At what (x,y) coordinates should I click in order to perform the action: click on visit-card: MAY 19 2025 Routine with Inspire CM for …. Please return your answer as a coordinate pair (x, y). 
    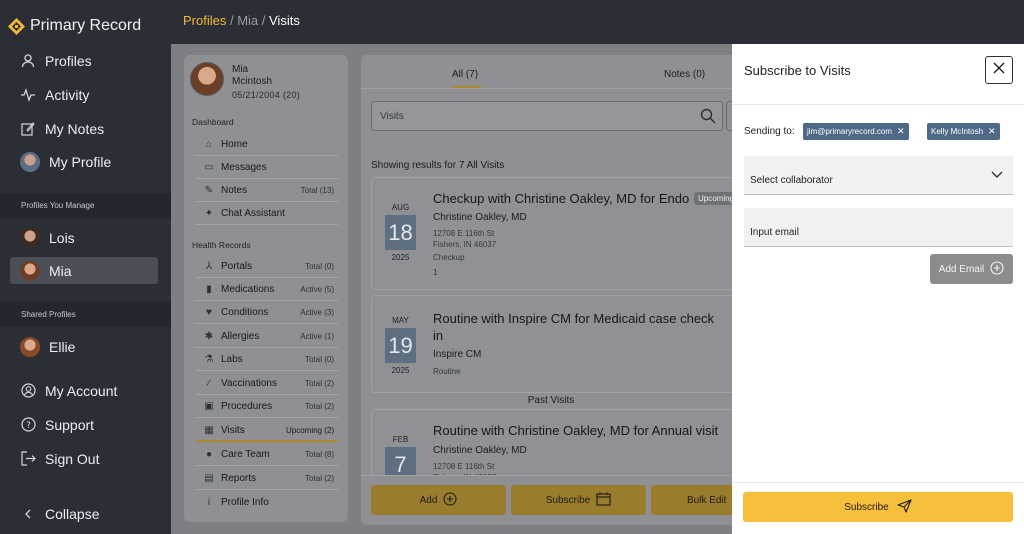
    Looking at the image, I should click on (556, 344).